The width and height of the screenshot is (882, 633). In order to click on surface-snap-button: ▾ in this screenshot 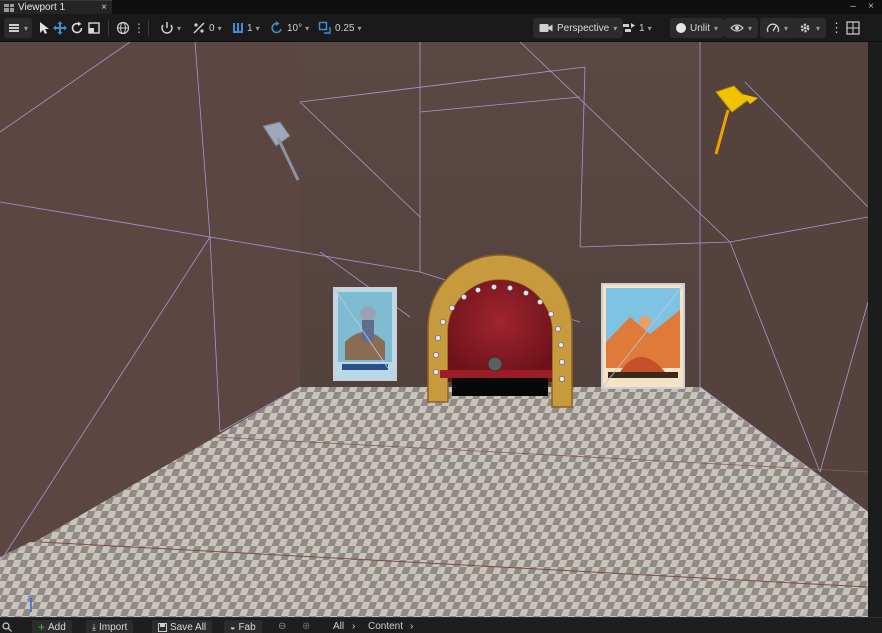, I will do `click(170, 28)`.